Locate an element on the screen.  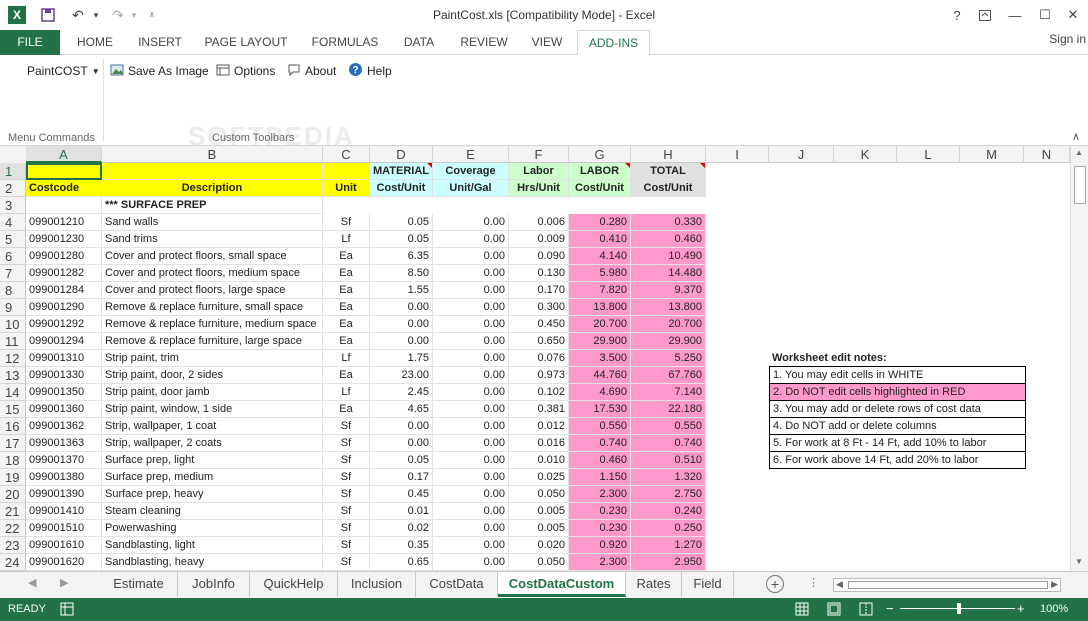
cell-h9: 13.800 is located at coordinates (668, 307).